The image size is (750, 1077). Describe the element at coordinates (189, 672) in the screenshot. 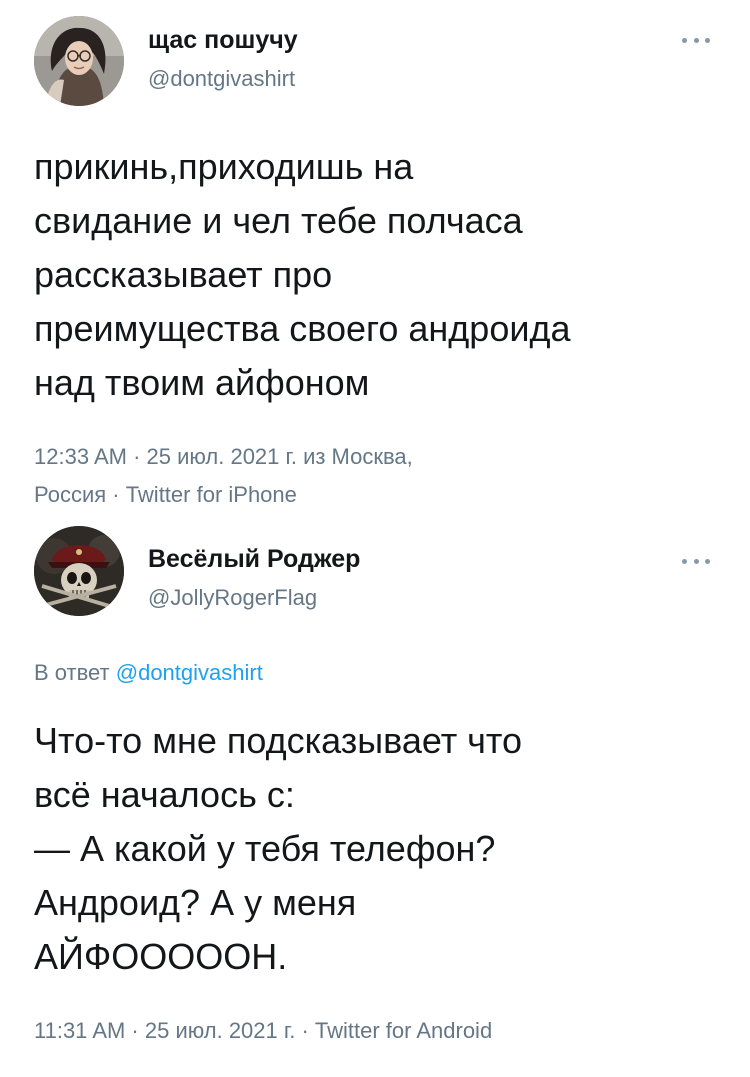

I see `reply-handle-link: @dontgivashirt` at that location.